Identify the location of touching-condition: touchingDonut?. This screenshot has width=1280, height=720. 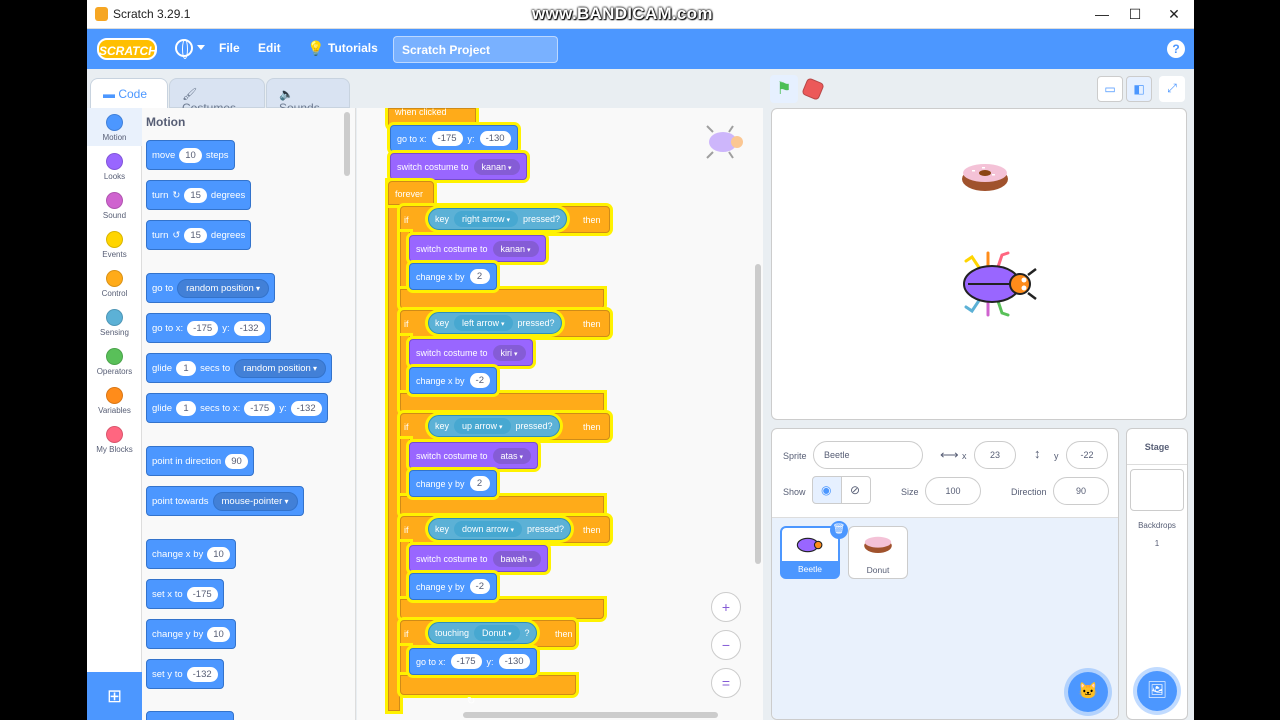
(482, 633).